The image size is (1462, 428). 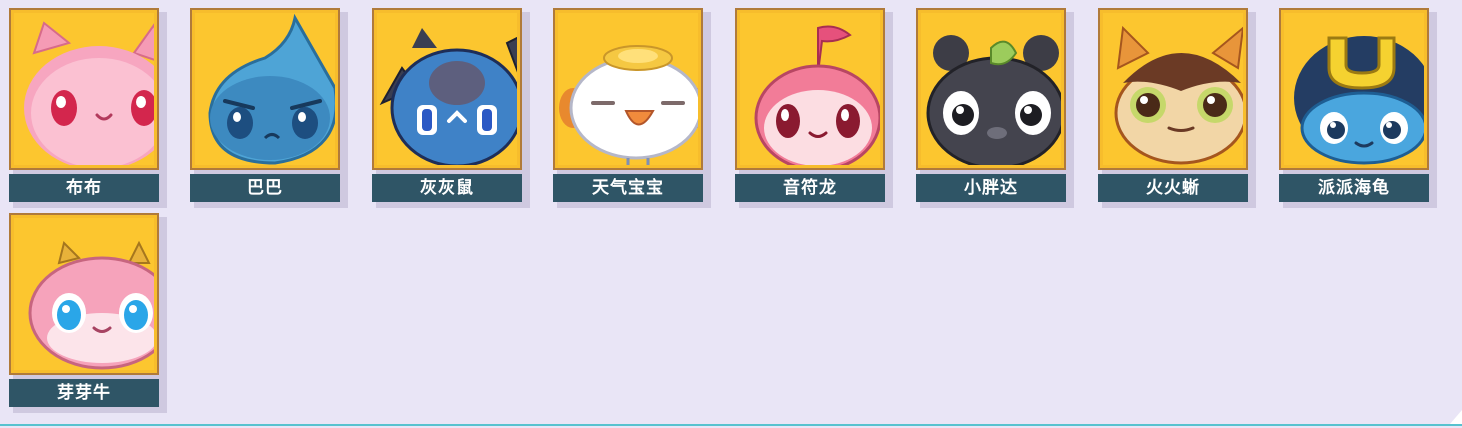 I want to click on pet-name-label: 派派海龟, so click(x=1354, y=188).